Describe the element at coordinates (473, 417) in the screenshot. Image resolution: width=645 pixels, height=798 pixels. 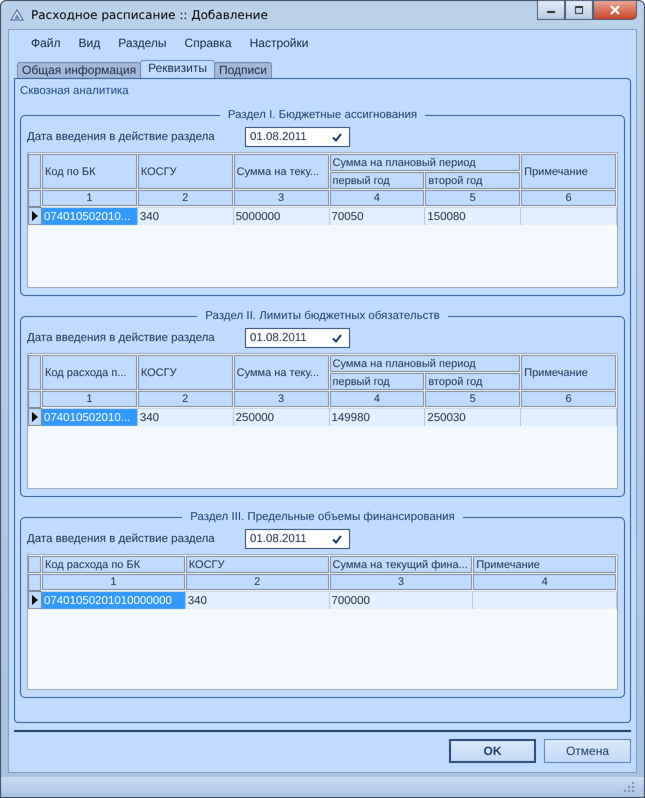
I see `table-cell: 250030` at that location.